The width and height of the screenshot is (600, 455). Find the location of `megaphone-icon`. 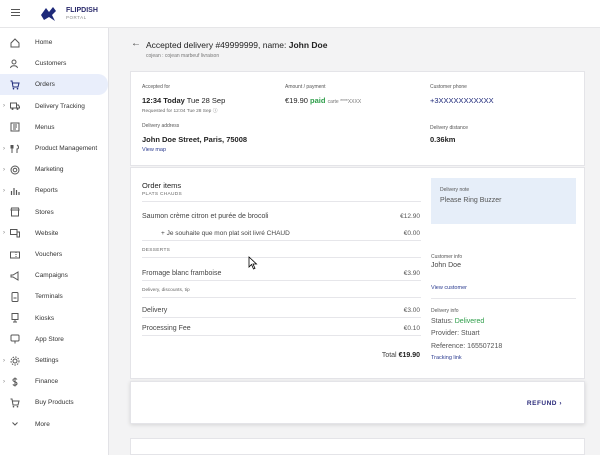

megaphone-icon is located at coordinates (14, 275).